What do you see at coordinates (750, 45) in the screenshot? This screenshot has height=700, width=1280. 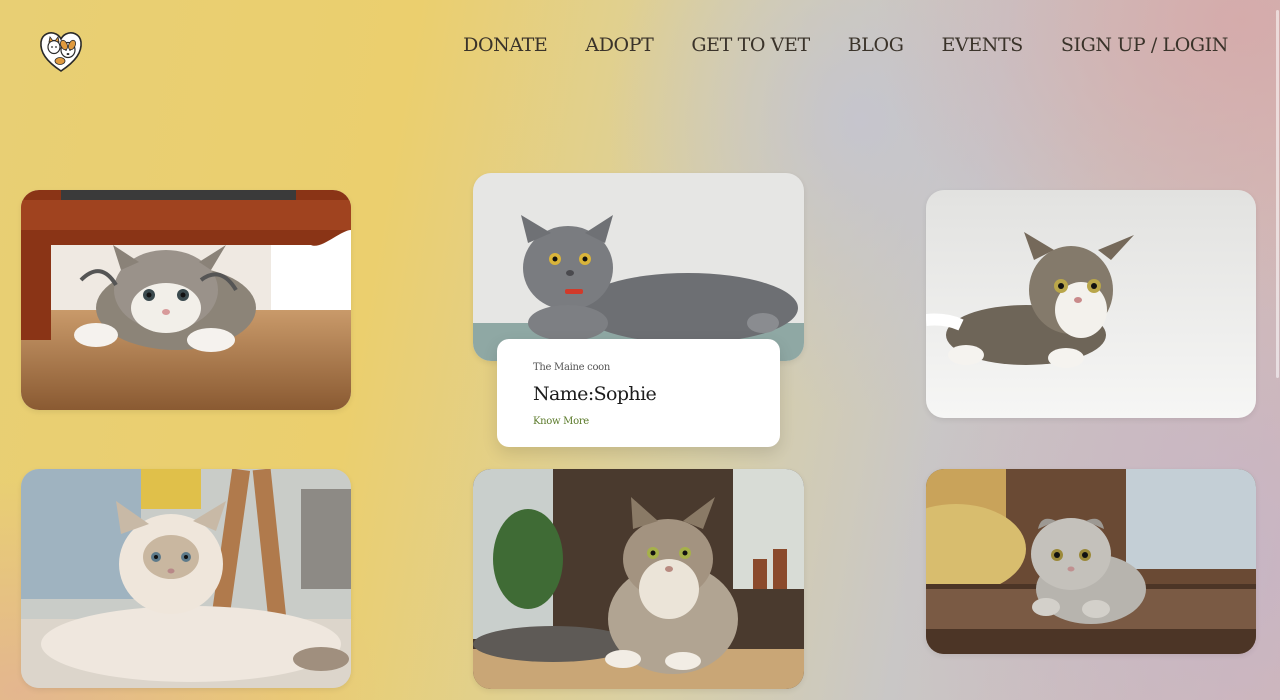 I see `nav-get-to-vet: GET TO VET` at bounding box center [750, 45].